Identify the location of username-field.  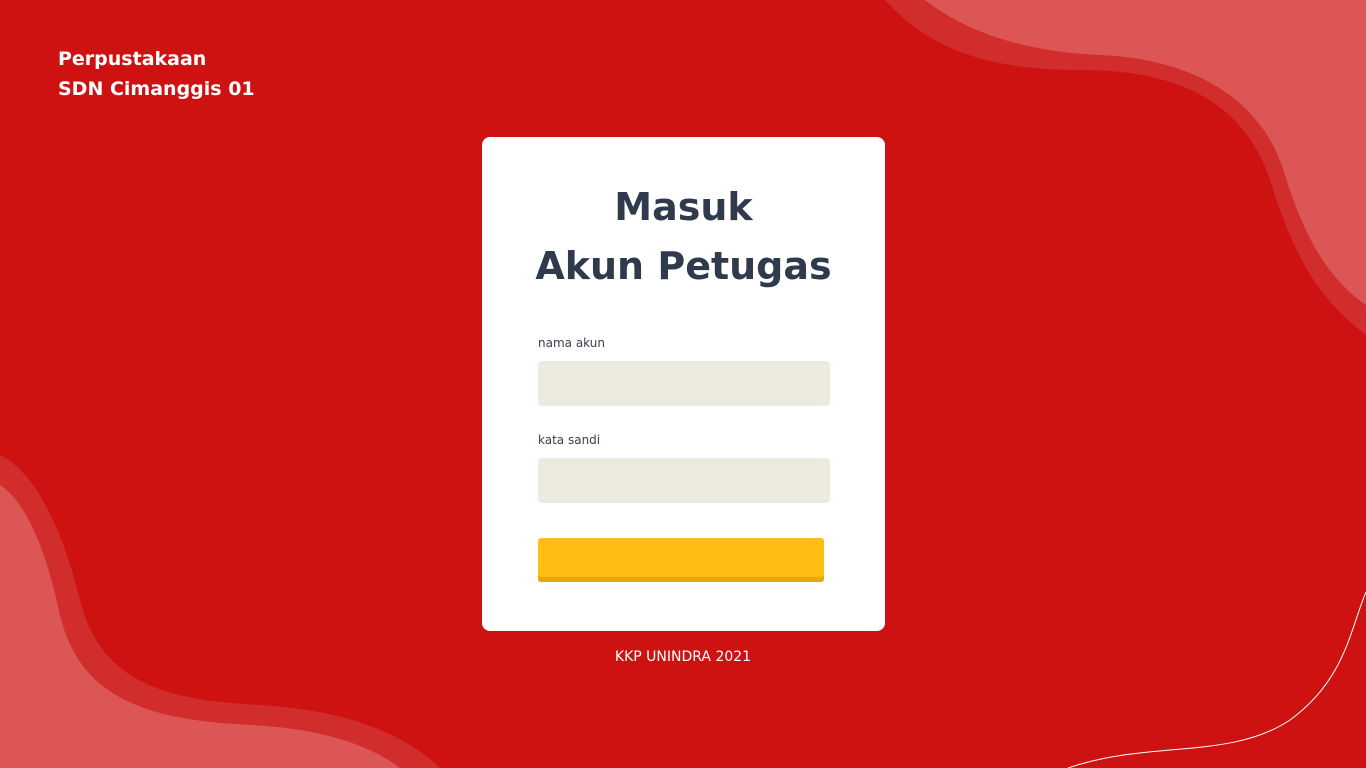
(684, 383).